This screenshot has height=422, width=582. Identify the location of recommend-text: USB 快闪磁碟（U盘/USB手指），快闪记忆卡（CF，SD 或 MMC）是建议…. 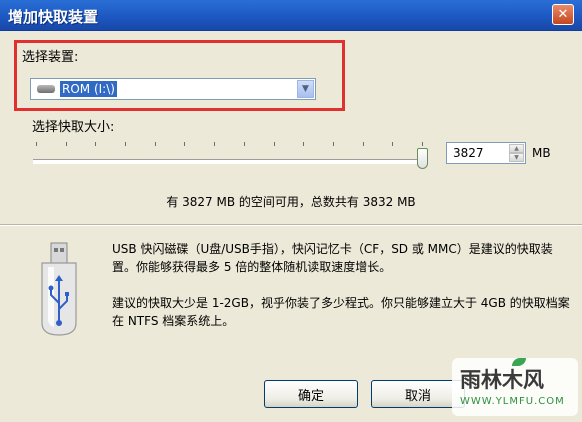
(332, 258).